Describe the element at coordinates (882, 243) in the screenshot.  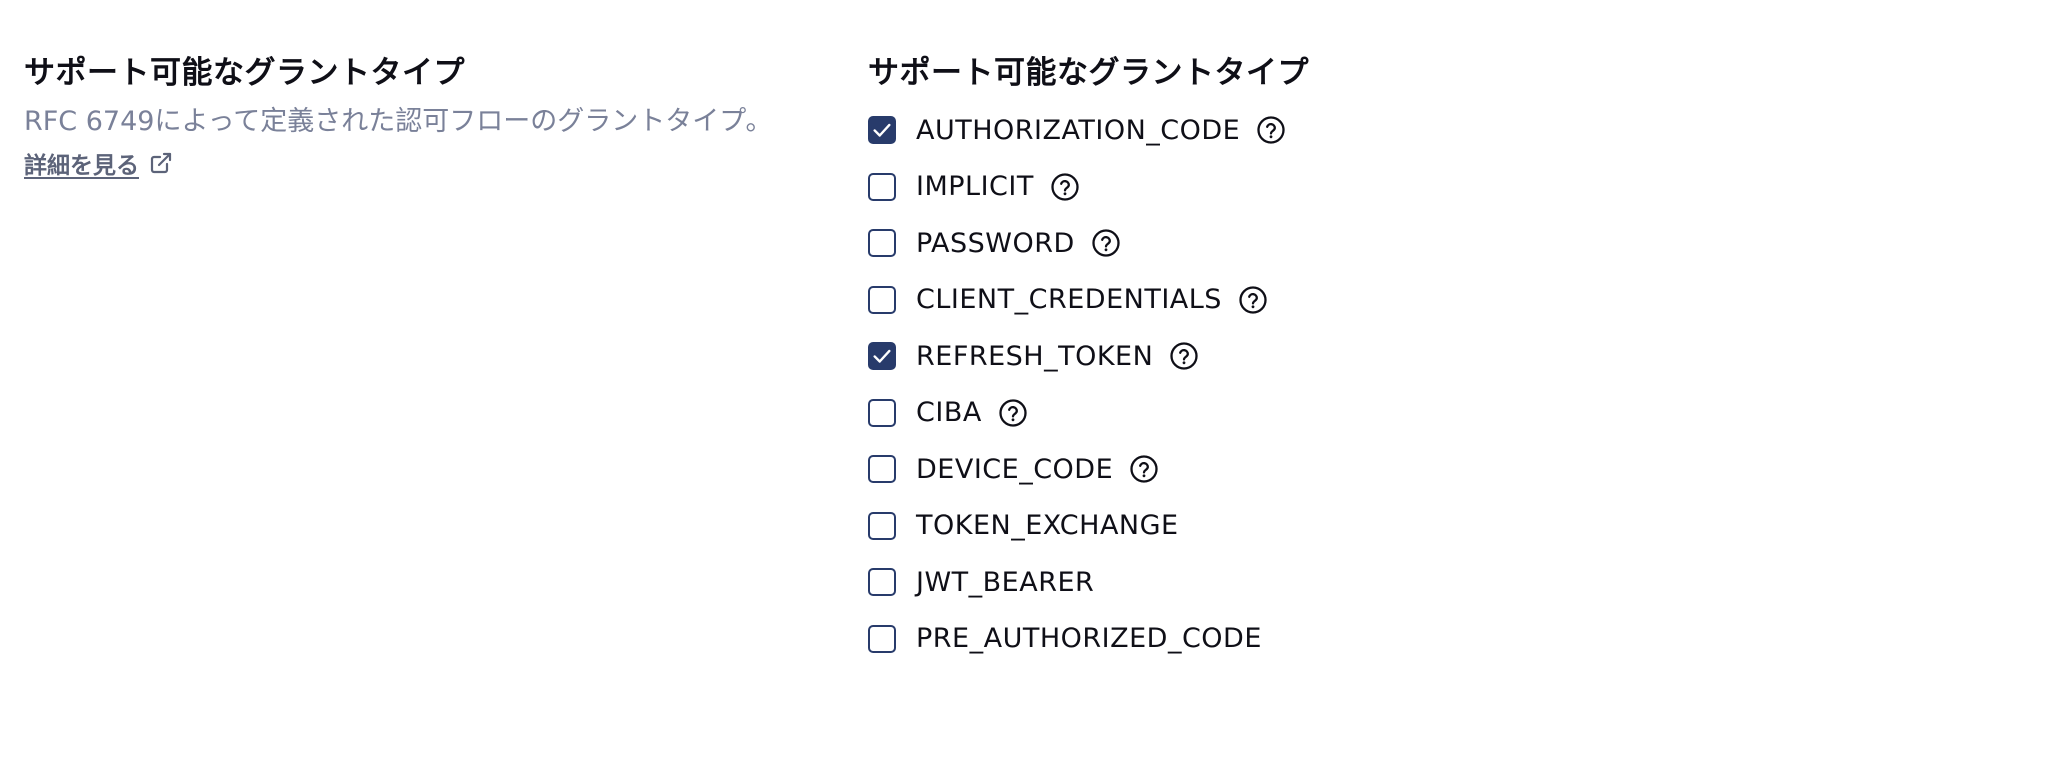
I see `checkbox-password` at that location.